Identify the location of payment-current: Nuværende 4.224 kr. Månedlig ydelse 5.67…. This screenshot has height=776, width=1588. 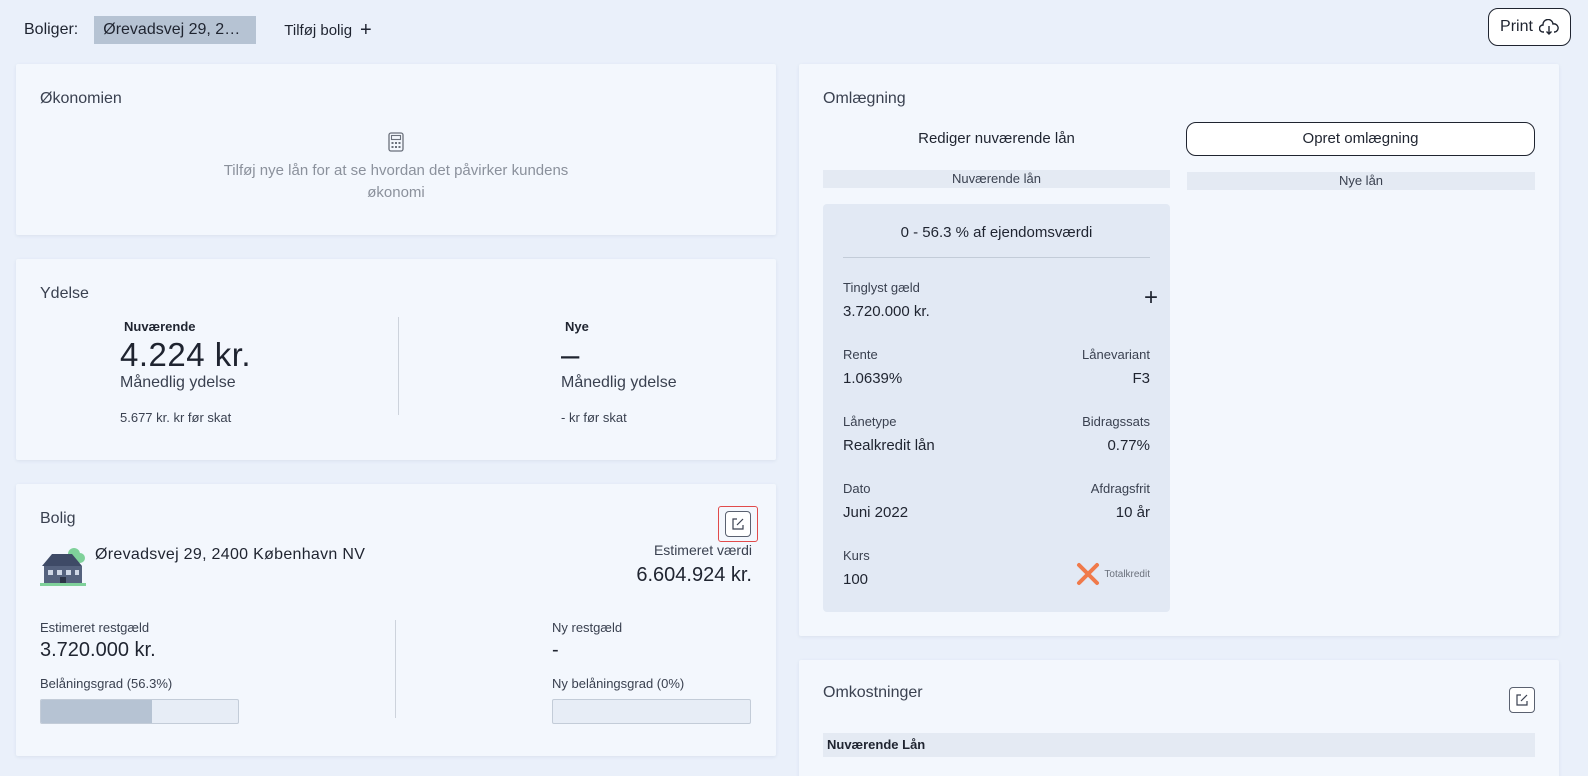
(185, 372).